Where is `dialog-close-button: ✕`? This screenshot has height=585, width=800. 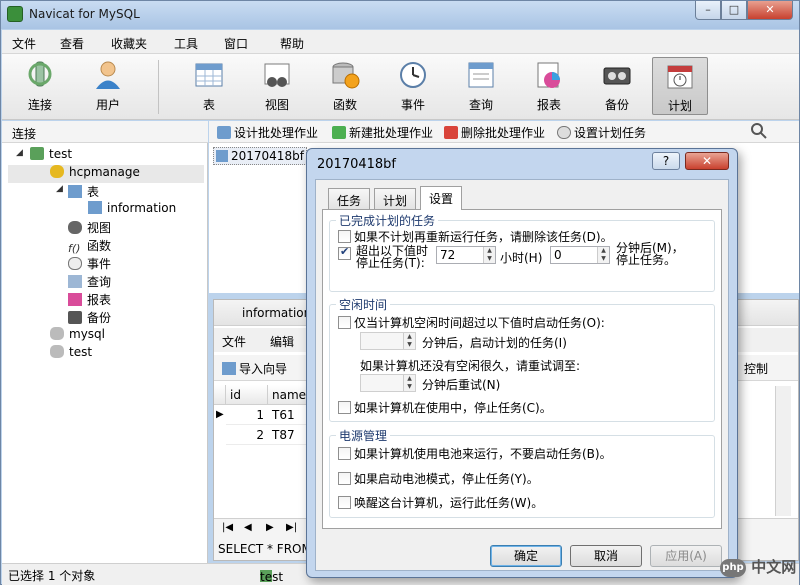
dialog-close-button: ✕ is located at coordinates (707, 161).